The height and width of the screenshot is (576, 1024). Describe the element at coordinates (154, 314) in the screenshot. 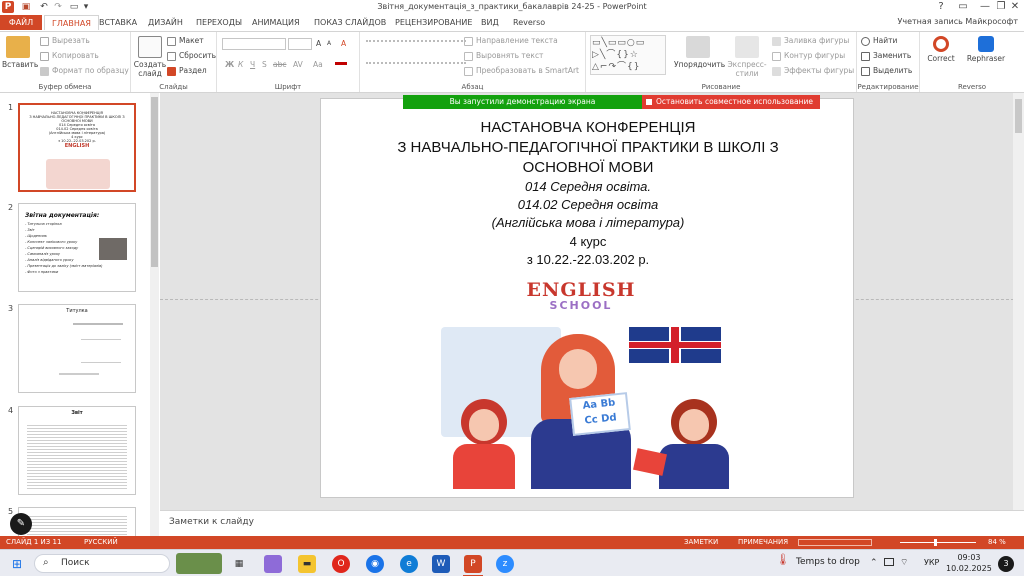

I see `thumbnails-scrollbar` at that location.